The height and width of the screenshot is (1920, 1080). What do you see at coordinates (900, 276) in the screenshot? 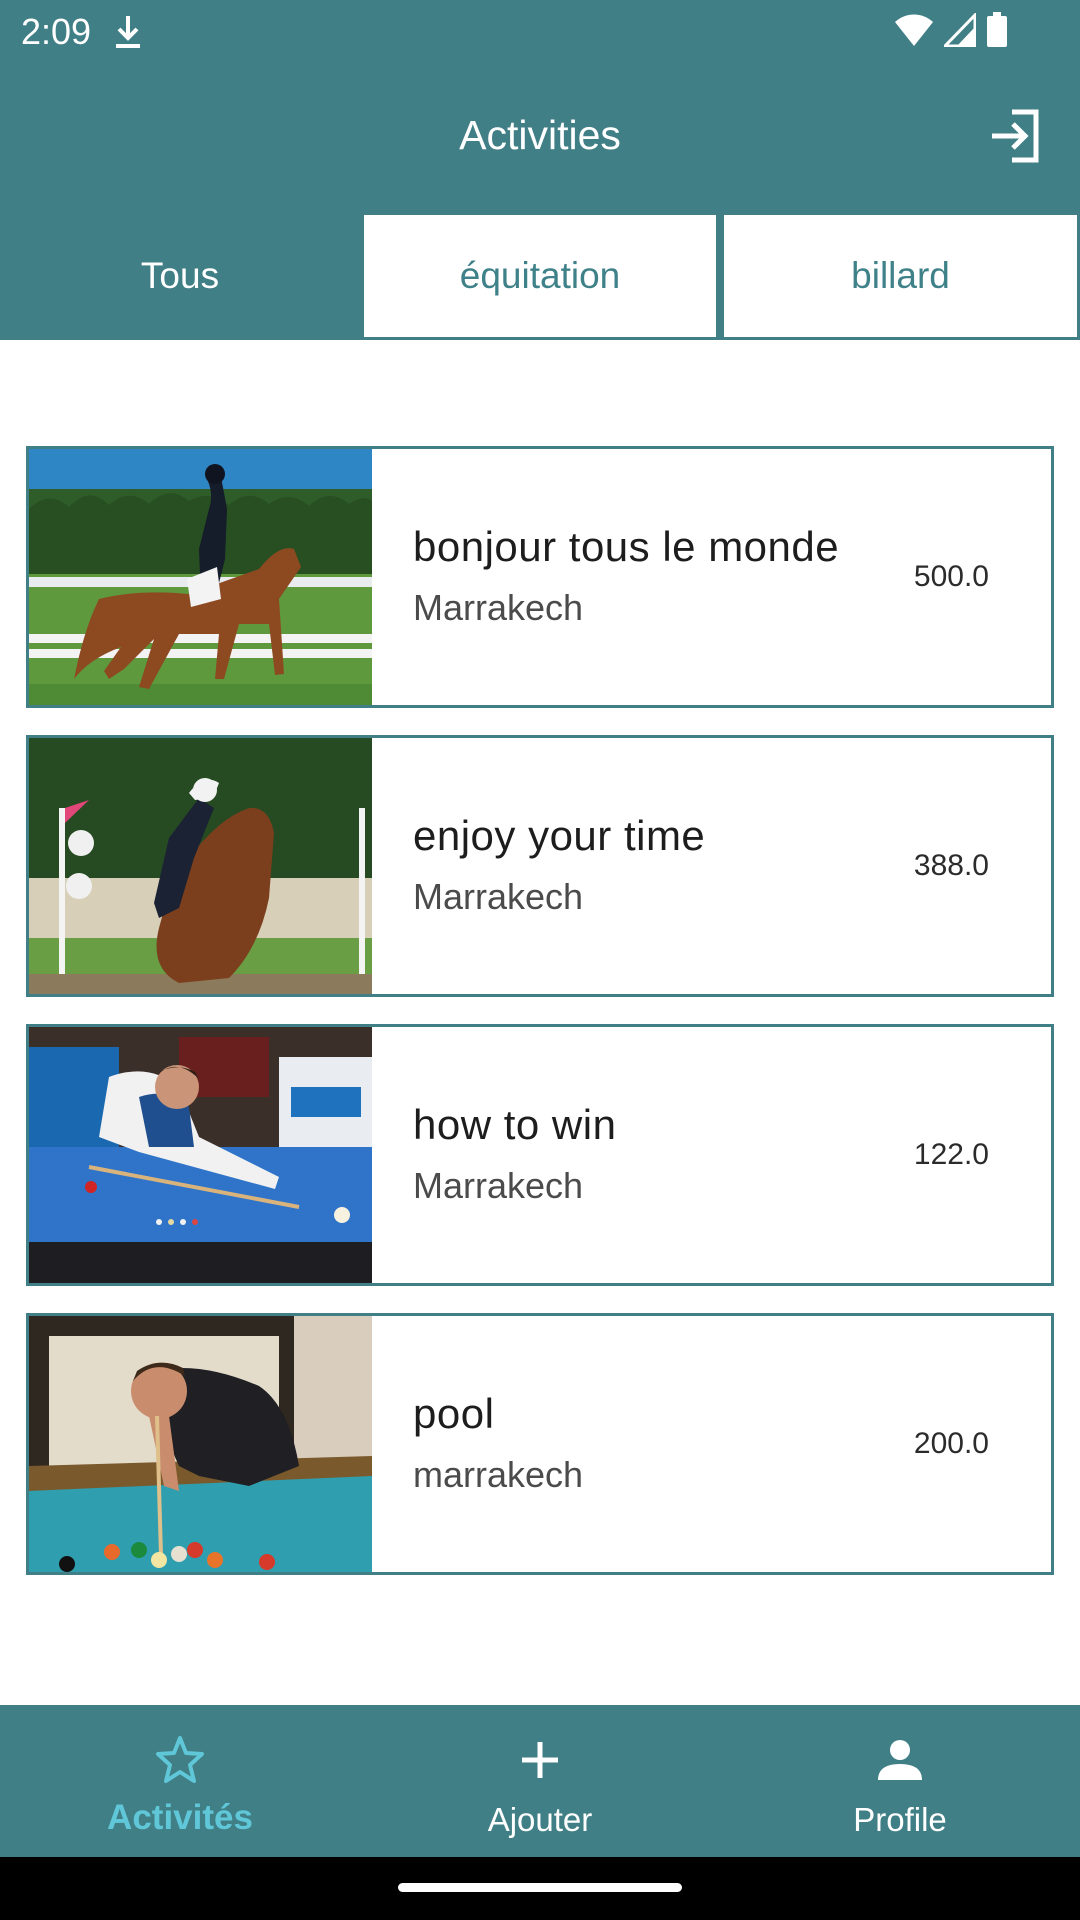
I see `tab-billard: billard` at bounding box center [900, 276].